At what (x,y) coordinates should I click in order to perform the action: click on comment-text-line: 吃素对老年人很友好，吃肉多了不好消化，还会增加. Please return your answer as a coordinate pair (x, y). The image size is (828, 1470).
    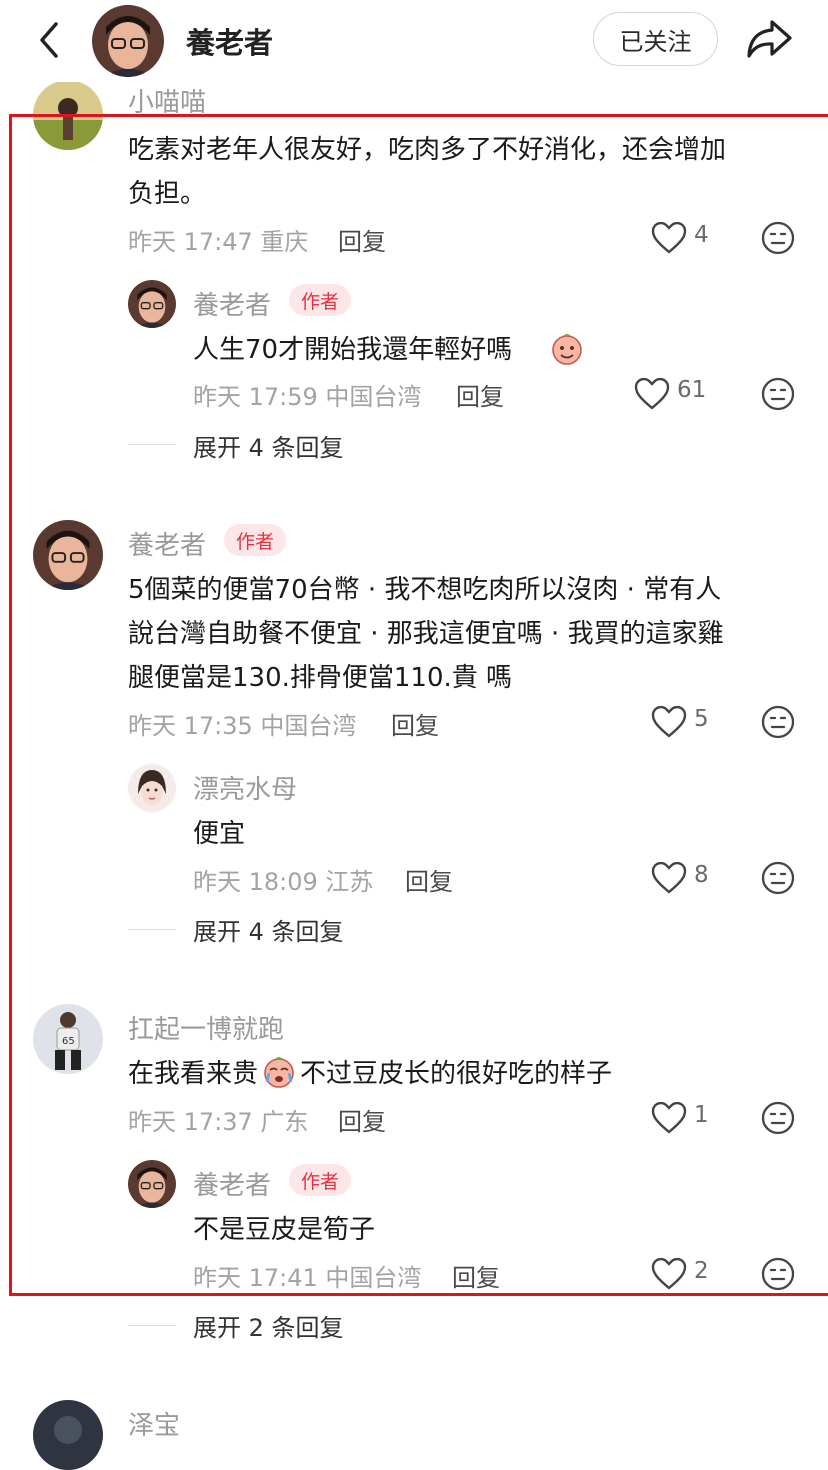
    Looking at the image, I should click on (427, 150).